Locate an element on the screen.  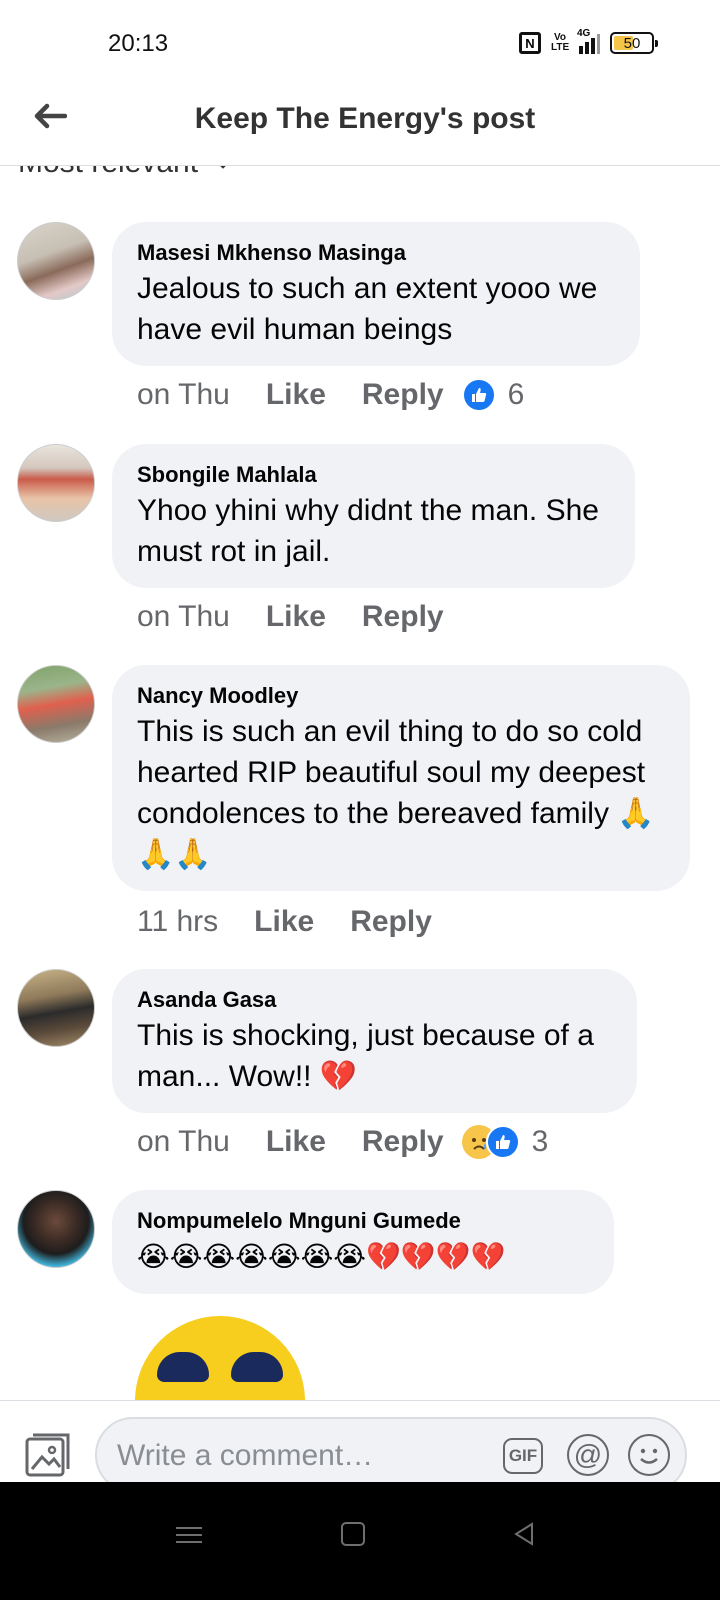
photo-icon is located at coordinates (47, 1455).